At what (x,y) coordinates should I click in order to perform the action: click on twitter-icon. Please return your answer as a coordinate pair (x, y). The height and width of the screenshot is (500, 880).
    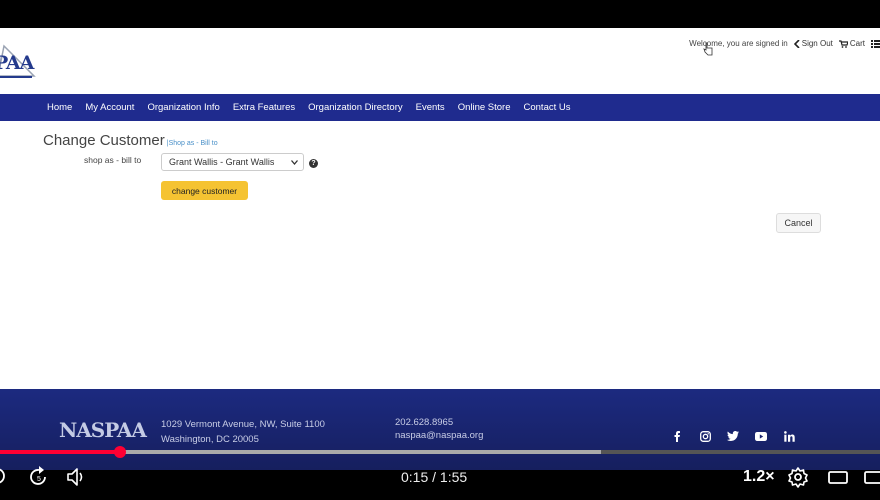
    Looking at the image, I should click on (733, 436).